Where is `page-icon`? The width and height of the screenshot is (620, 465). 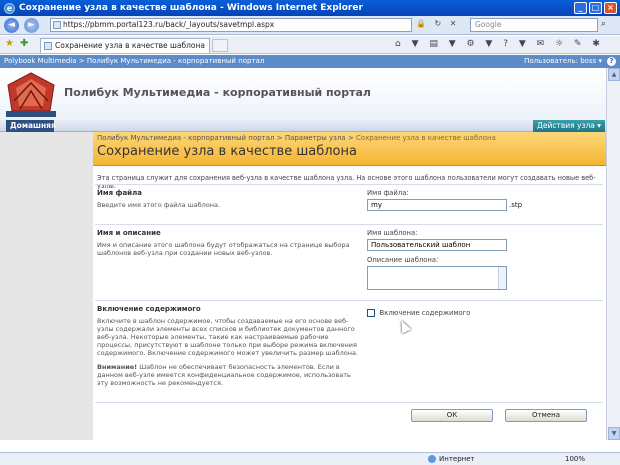
page-icon is located at coordinates (57, 25).